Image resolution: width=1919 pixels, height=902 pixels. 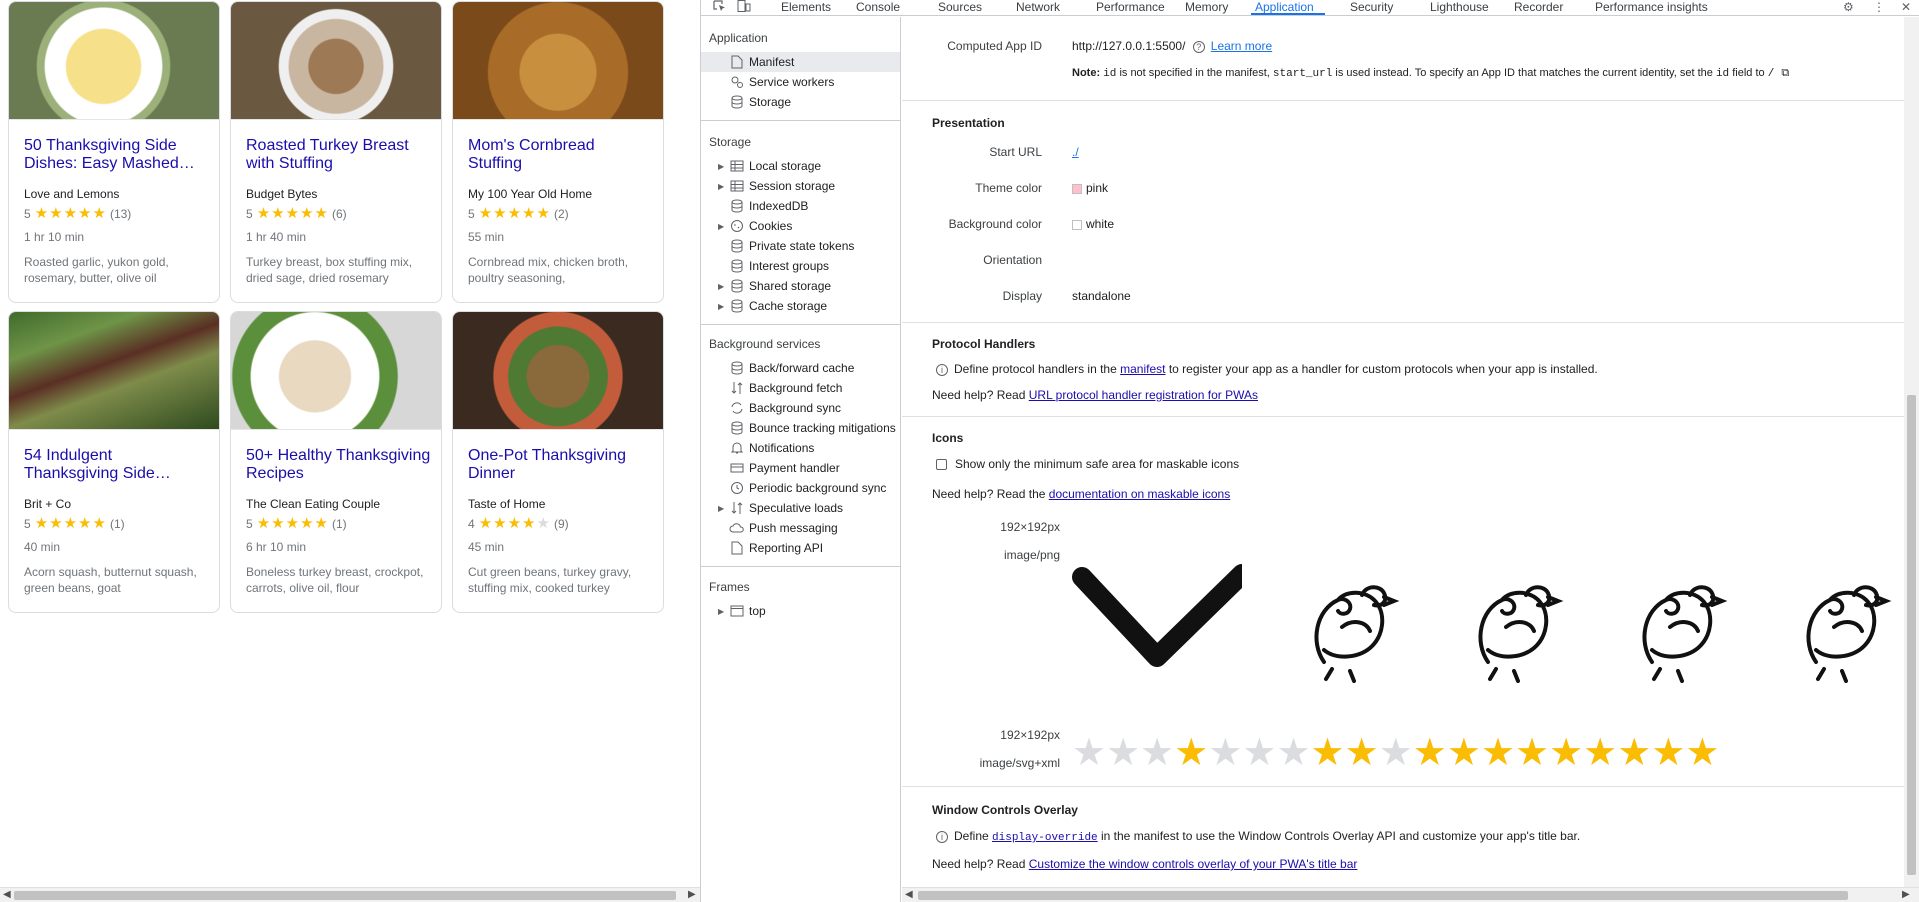 I want to click on copy-icon: ⧉, so click(x=1785, y=73).